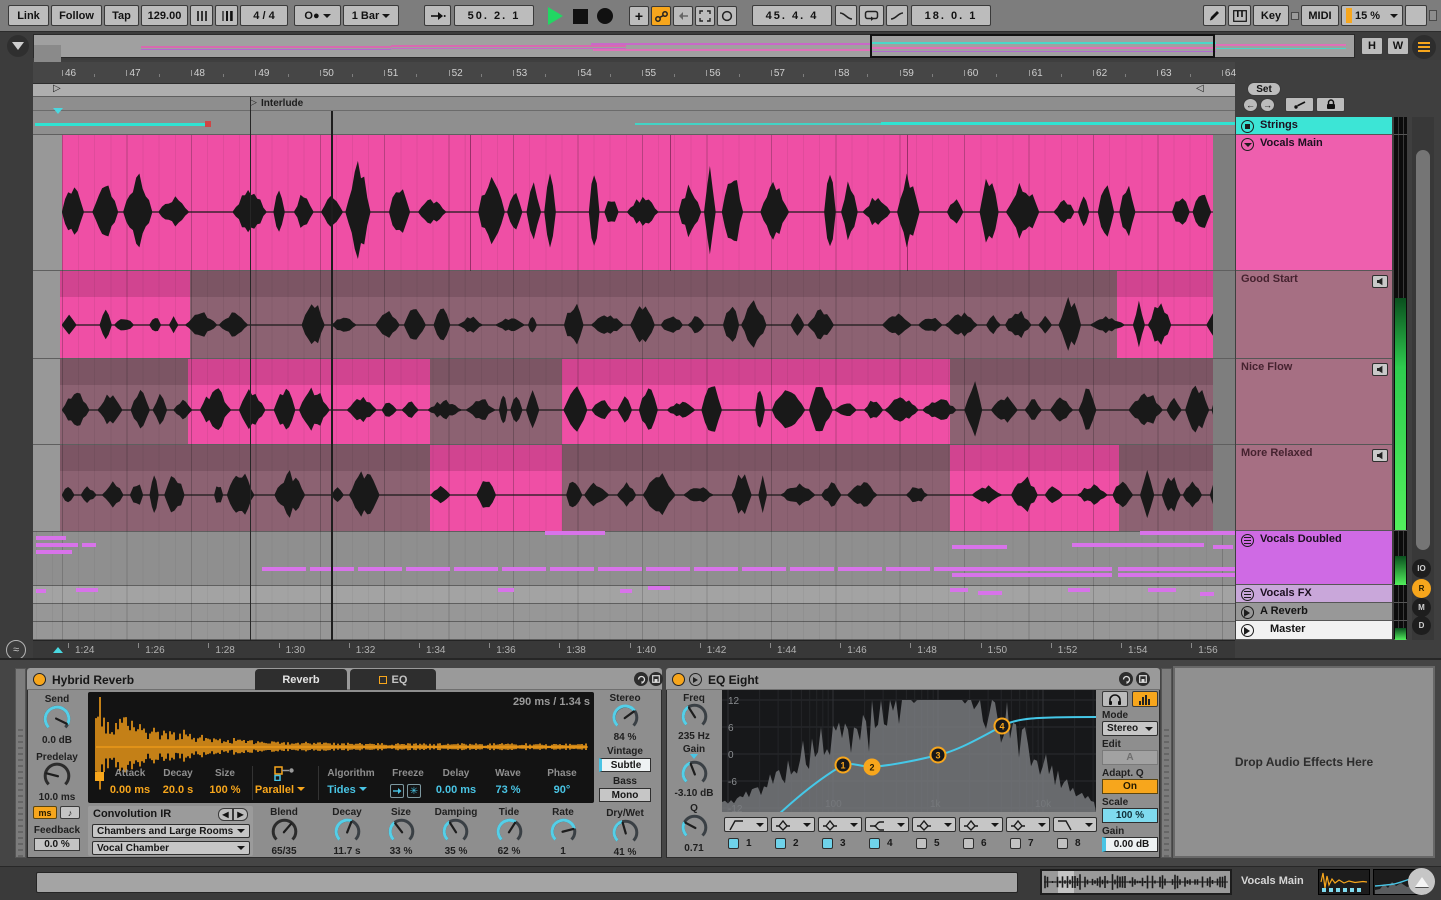 This screenshot has height=900, width=1441. Describe the element at coordinates (1286, 593) in the screenshot. I see `track-name: Vocals FX` at that location.